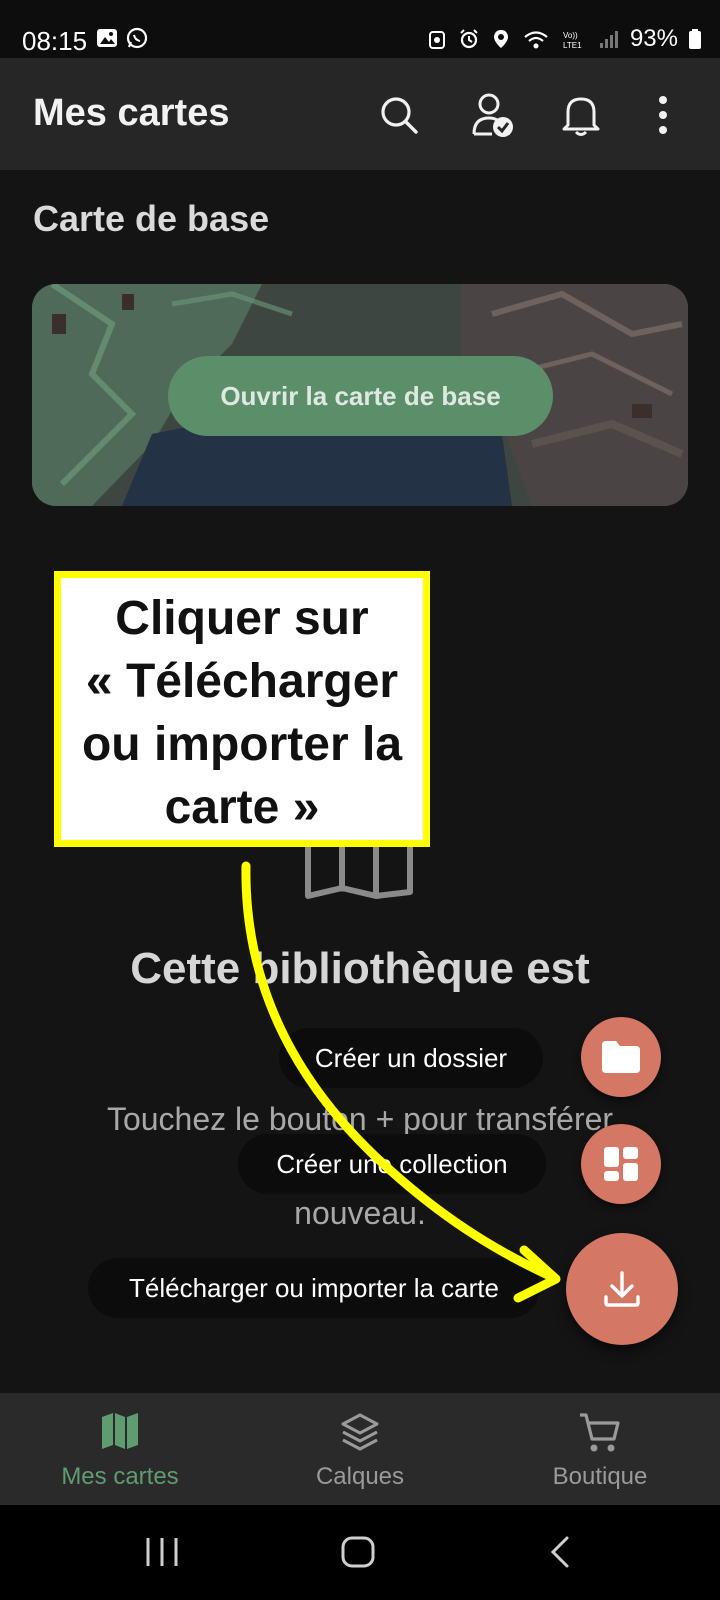 The image size is (720, 1600). I want to click on status-bar: 08:15 Vo)) LTE1 93%, so click(360, 29).